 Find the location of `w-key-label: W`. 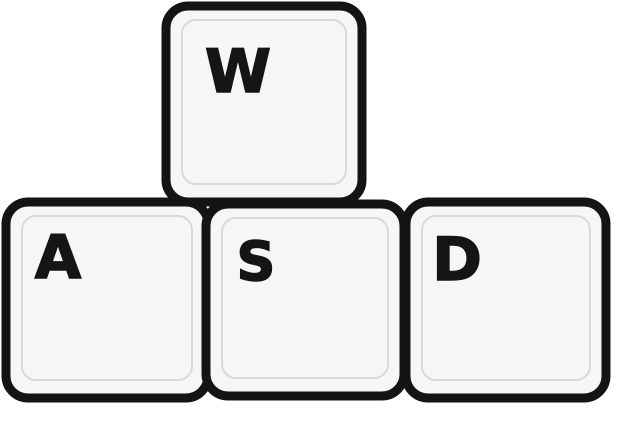

w-key-label: W is located at coordinates (238, 72).